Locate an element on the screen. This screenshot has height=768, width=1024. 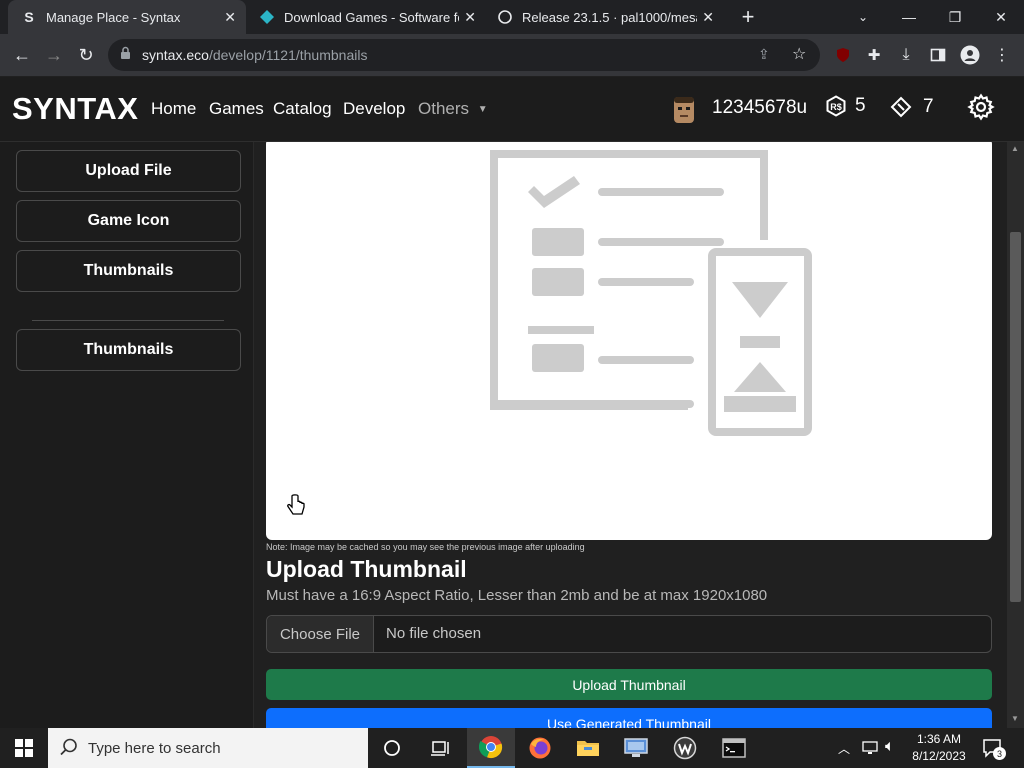
wolf-app-taskbar-icon is located at coordinates (685, 748).